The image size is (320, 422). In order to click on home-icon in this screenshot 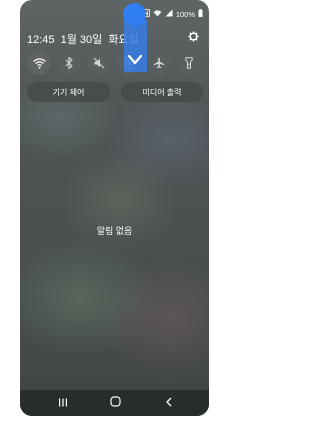, I will do `click(115, 403)`.